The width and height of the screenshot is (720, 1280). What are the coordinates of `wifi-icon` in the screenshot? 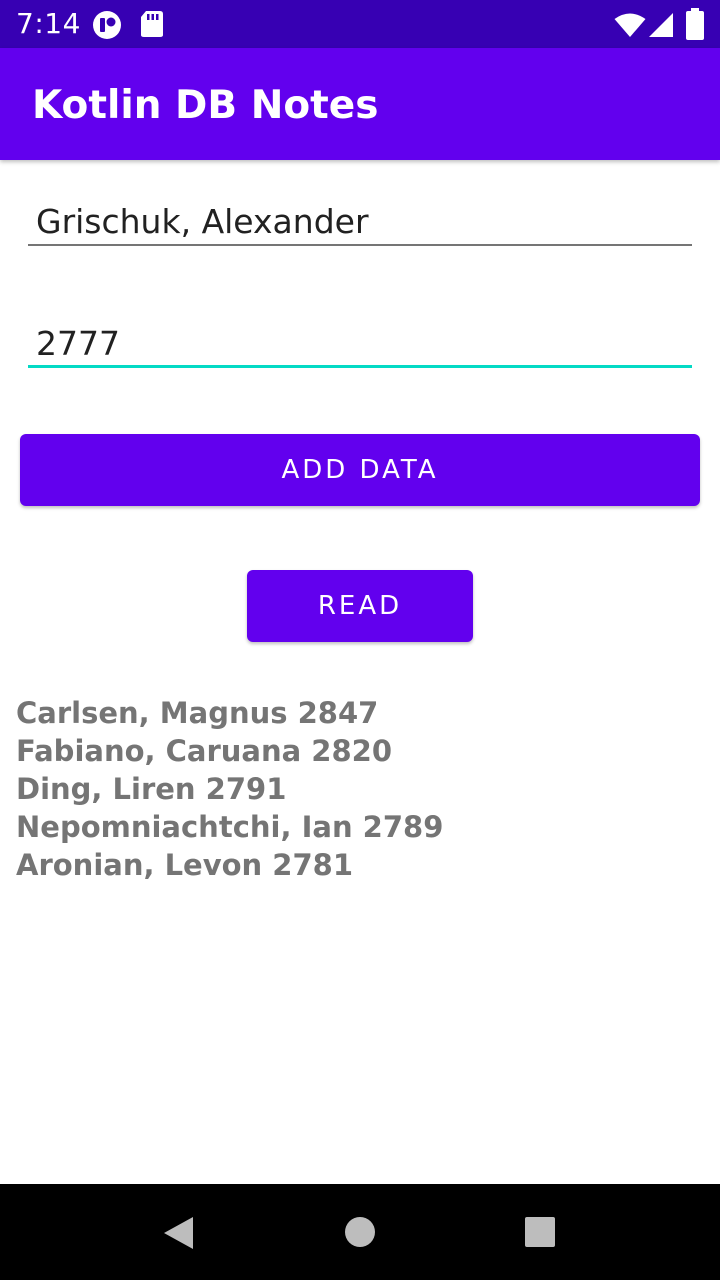 It's located at (630, 27).